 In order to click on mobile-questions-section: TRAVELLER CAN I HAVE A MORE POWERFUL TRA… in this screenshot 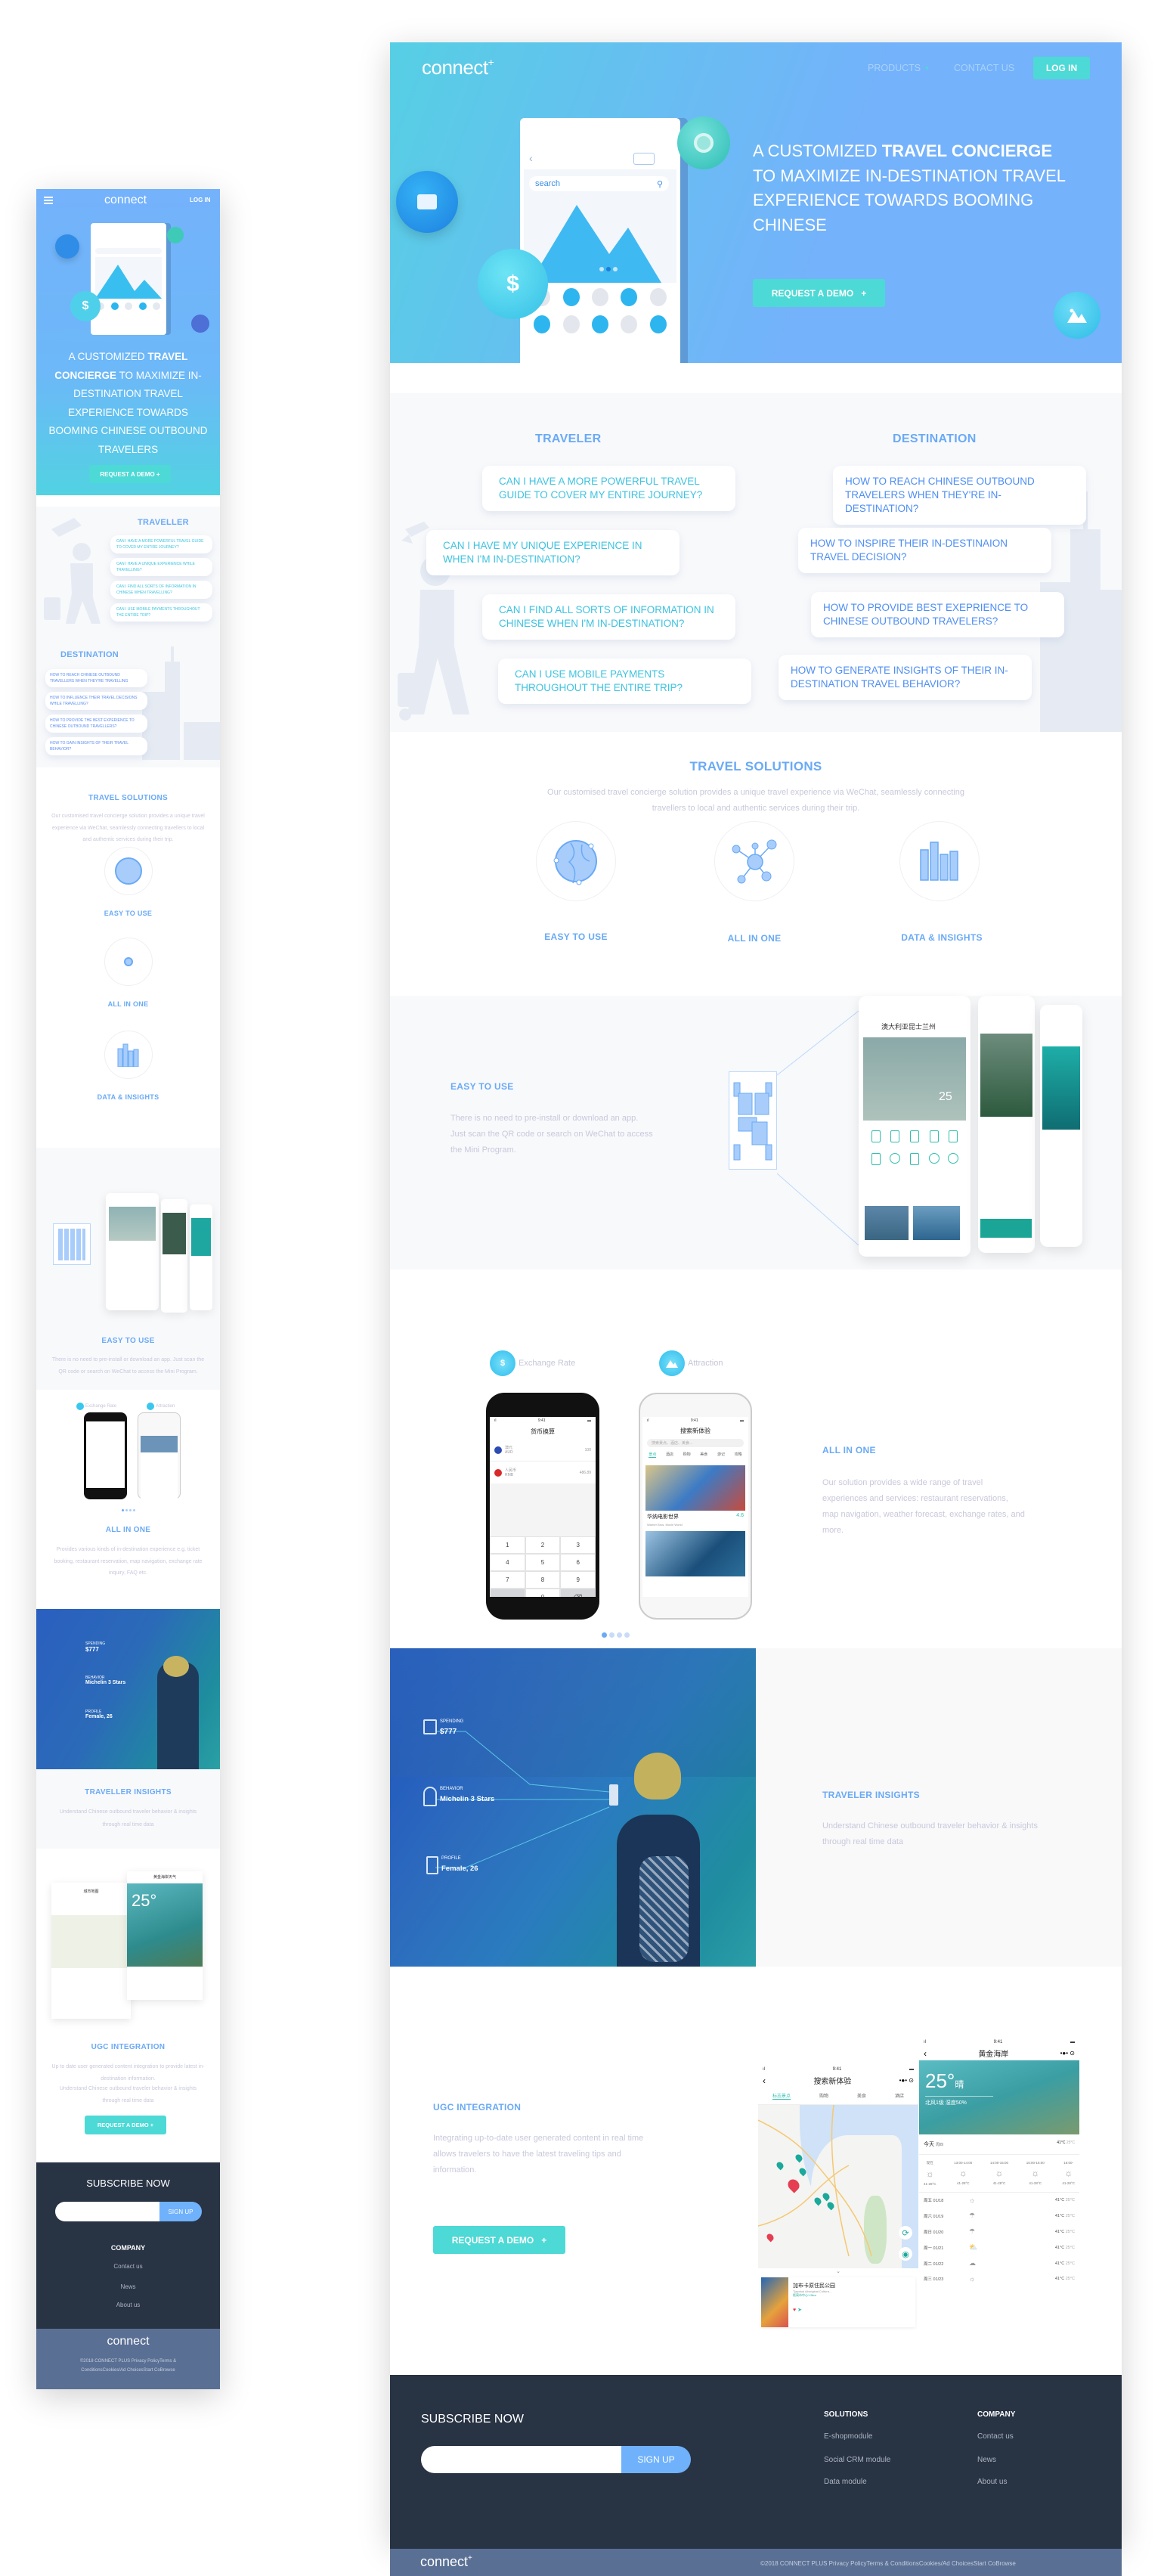, I will do `click(128, 637)`.